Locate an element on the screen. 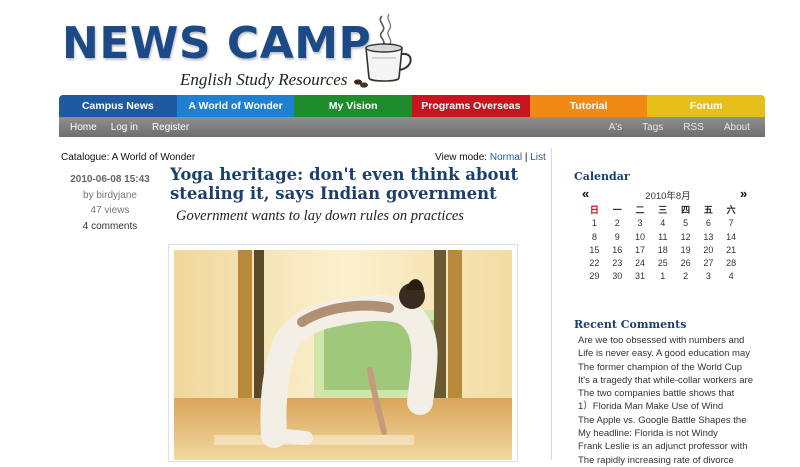 This screenshot has height=467, width=800. calendar-next-month-button: » is located at coordinates (743, 193).